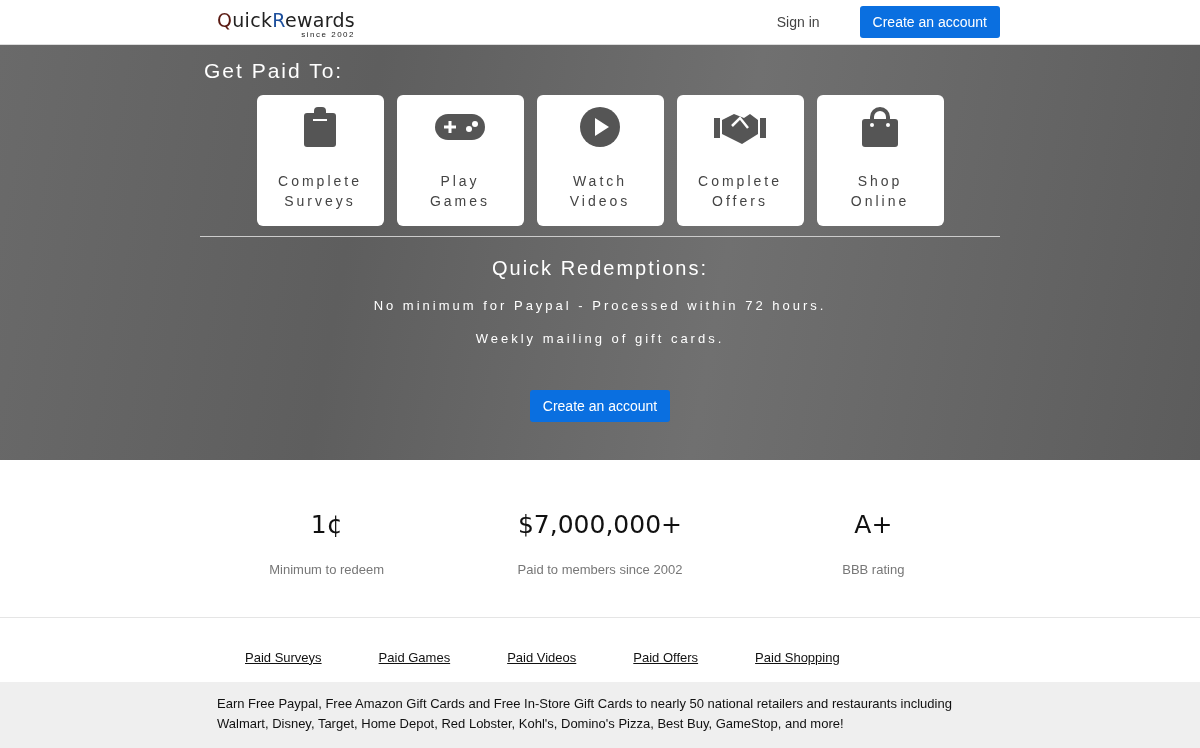  What do you see at coordinates (320, 127) in the screenshot?
I see `clipboard-icon` at bounding box center [320, 127].